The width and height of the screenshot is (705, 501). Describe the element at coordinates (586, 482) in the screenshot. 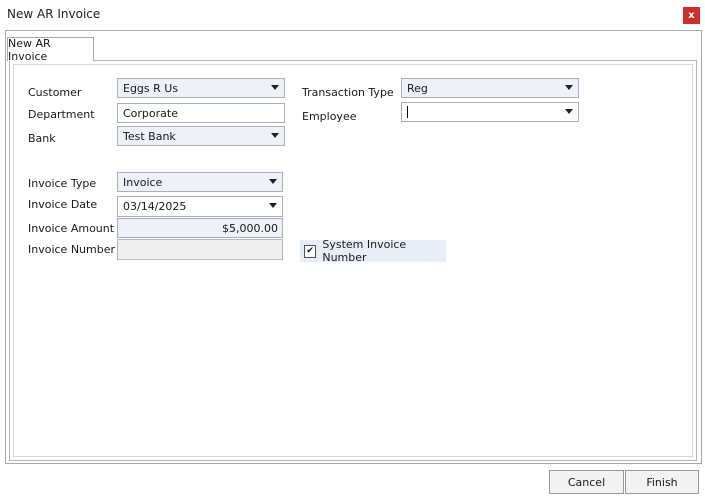

I see `cancel-button: Cancel` at that location.